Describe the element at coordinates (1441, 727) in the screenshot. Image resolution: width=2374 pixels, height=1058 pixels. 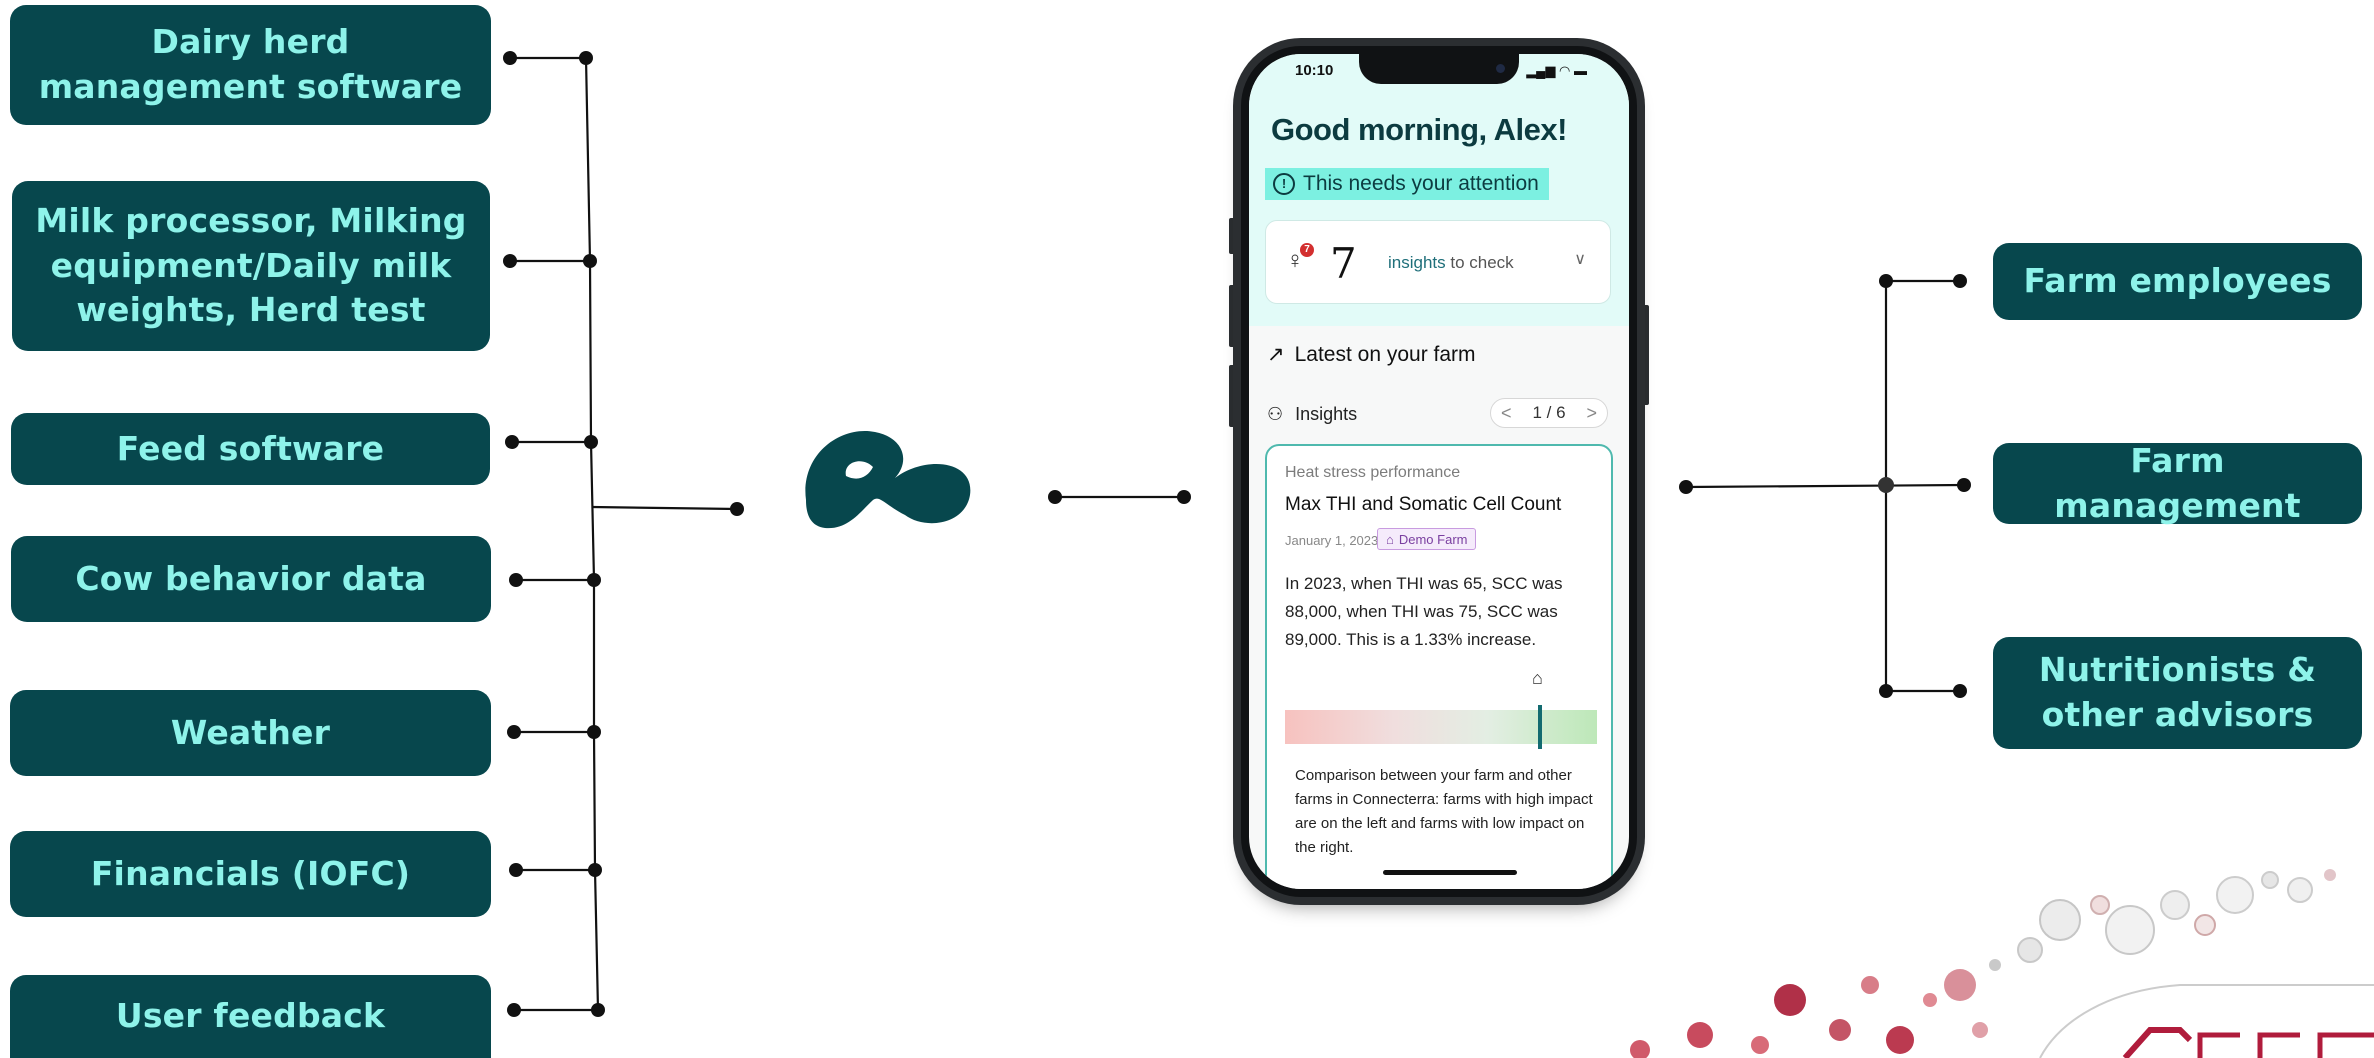
I see `comparison-bar` at that location.